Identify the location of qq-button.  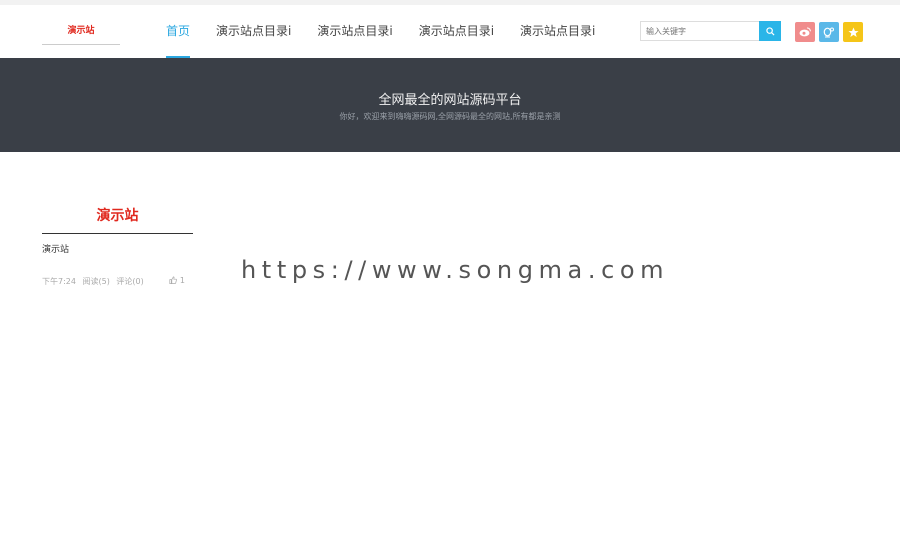
(829, 32).